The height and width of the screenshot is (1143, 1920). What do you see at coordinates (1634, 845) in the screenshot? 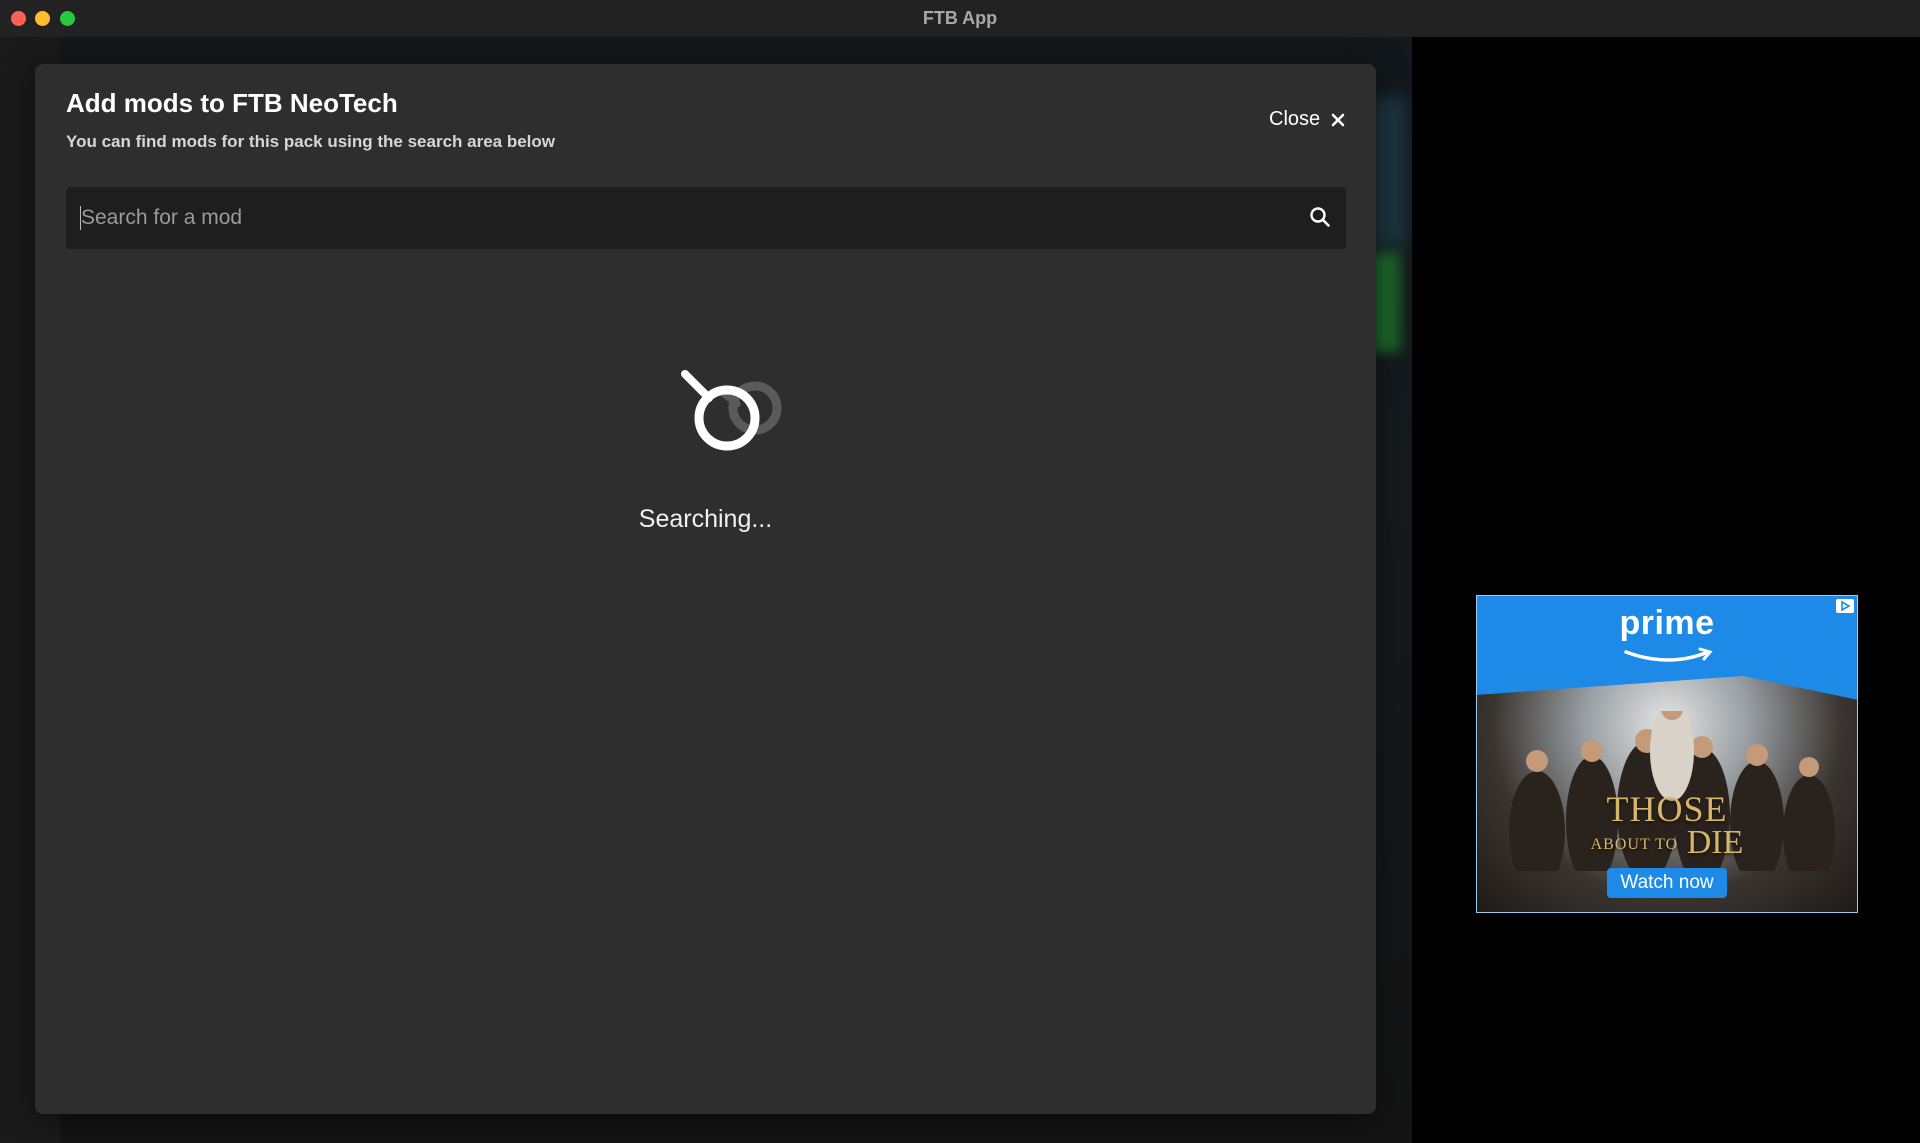
I see `ad-subhead-small: ABOUT TO` at bounding box center [1634, 845].